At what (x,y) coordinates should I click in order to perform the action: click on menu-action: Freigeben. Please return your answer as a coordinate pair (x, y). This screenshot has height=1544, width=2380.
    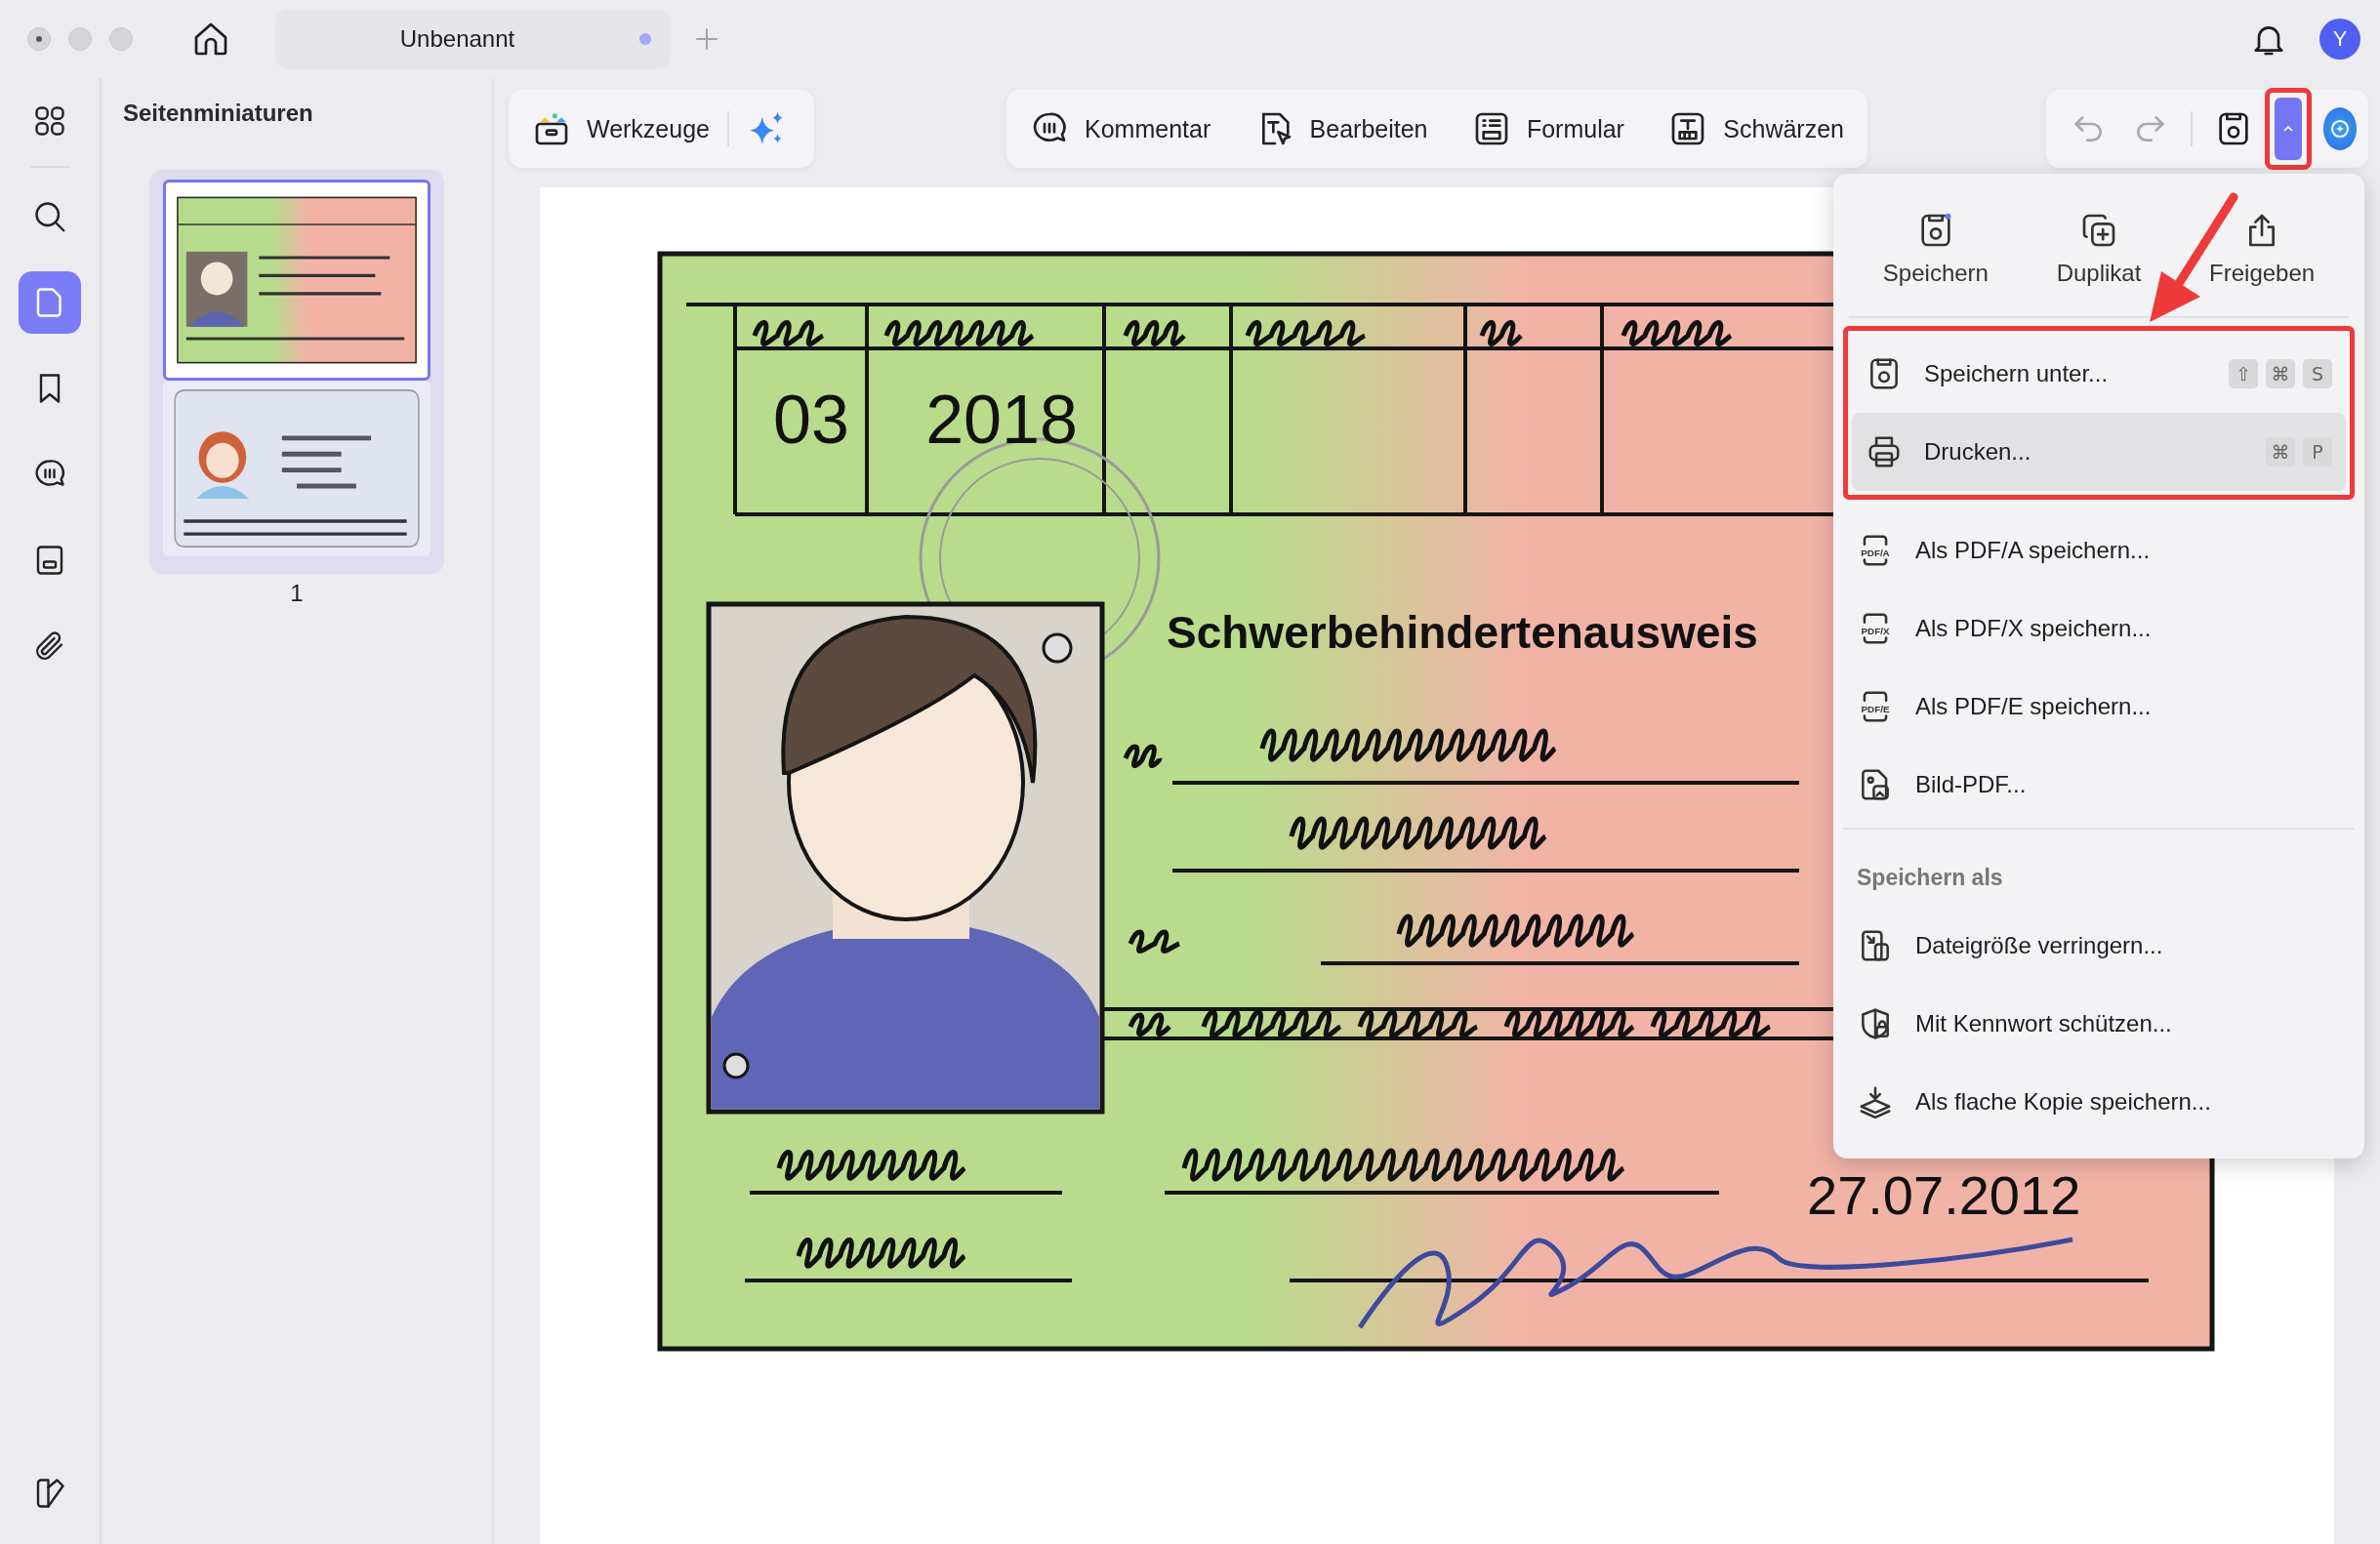
    Looking at the image, I should click on (2262, 249).